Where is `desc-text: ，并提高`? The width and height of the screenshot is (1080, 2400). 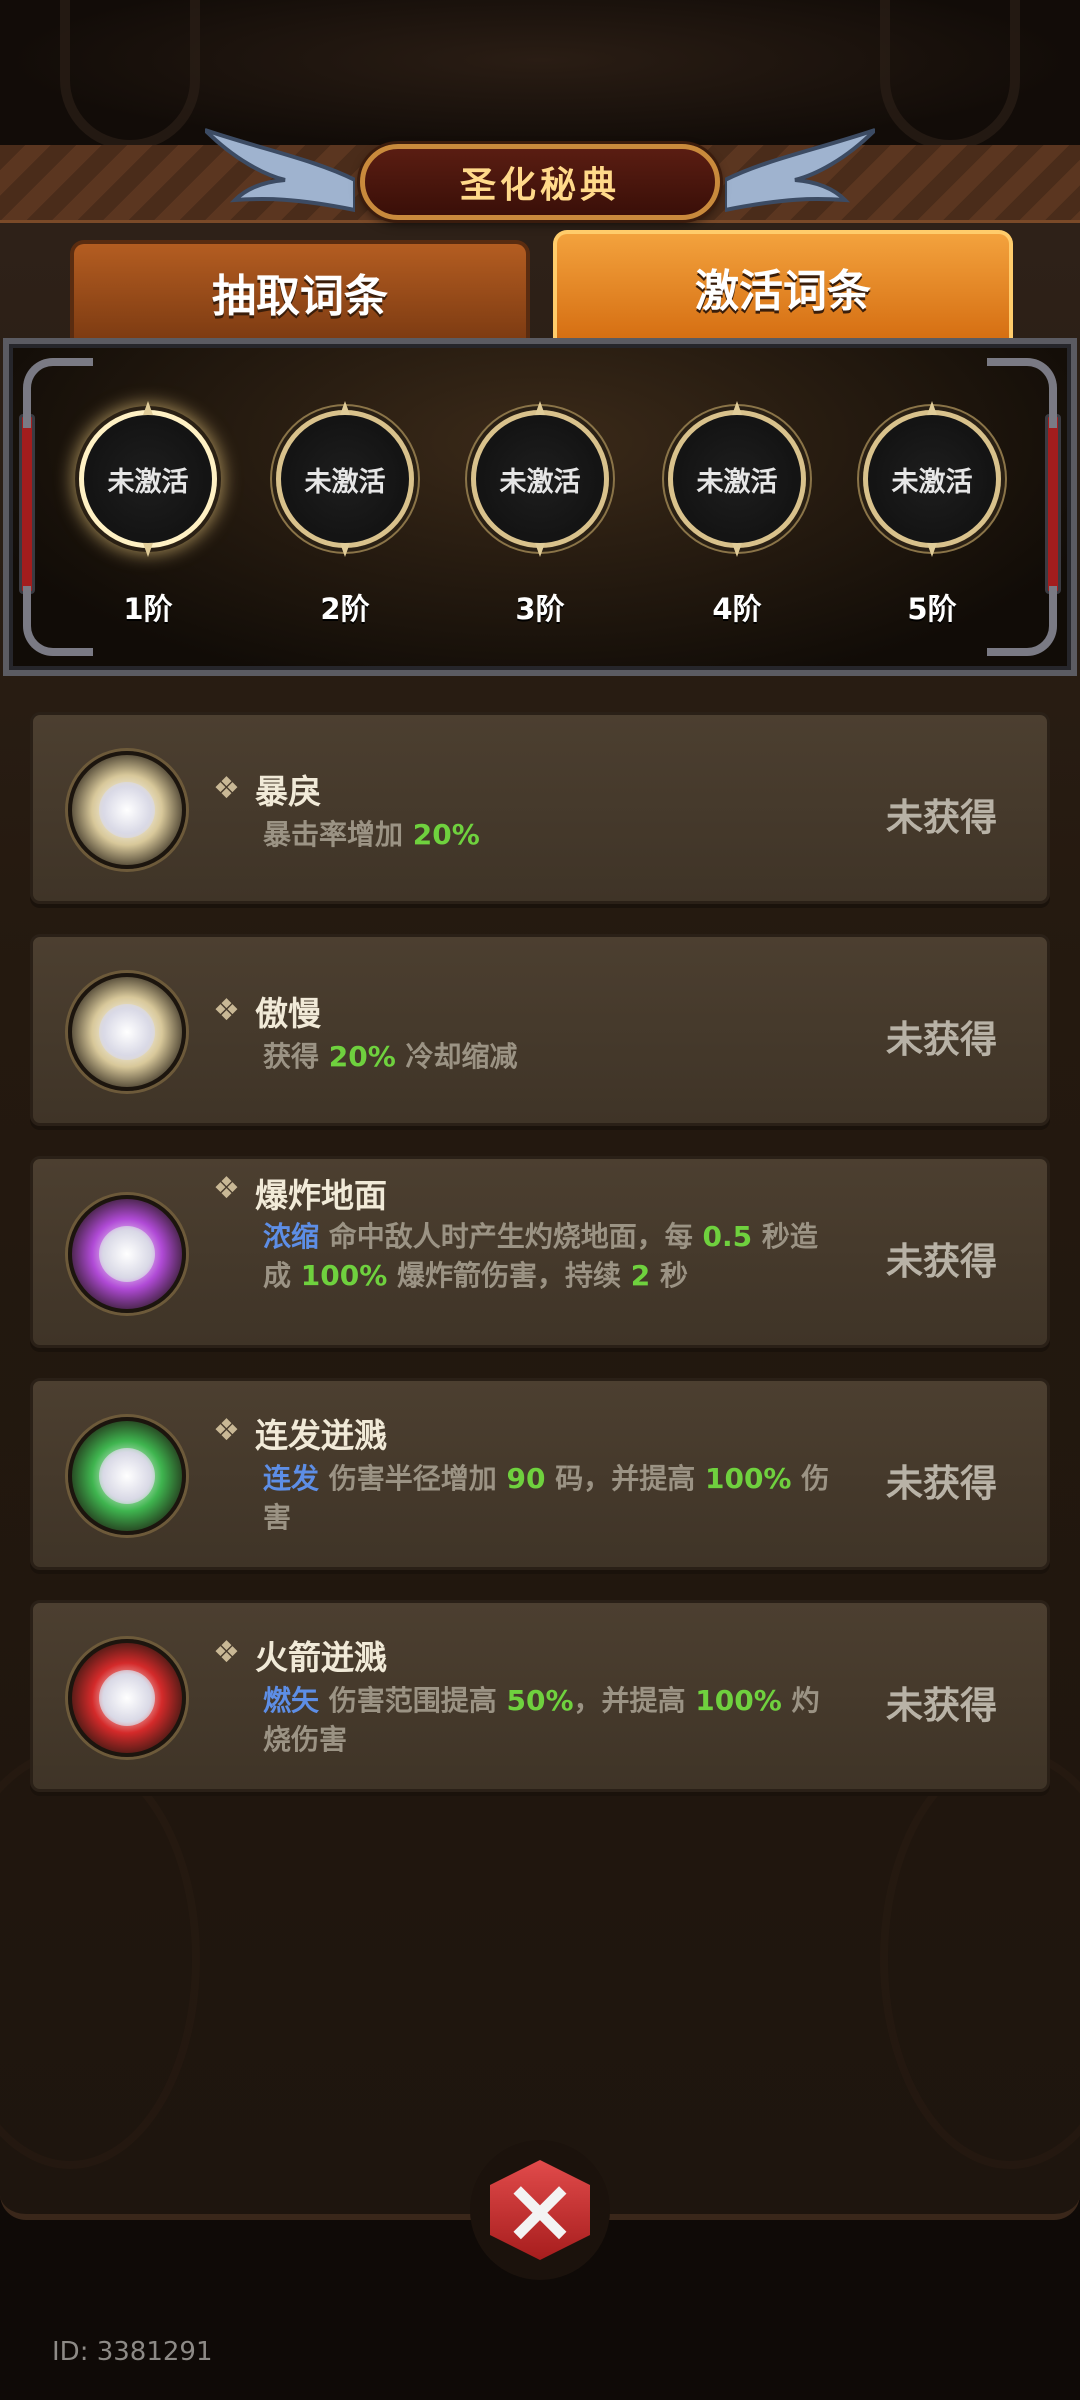 desc-text: ，并提高 is located at coordinates (634, 1700).